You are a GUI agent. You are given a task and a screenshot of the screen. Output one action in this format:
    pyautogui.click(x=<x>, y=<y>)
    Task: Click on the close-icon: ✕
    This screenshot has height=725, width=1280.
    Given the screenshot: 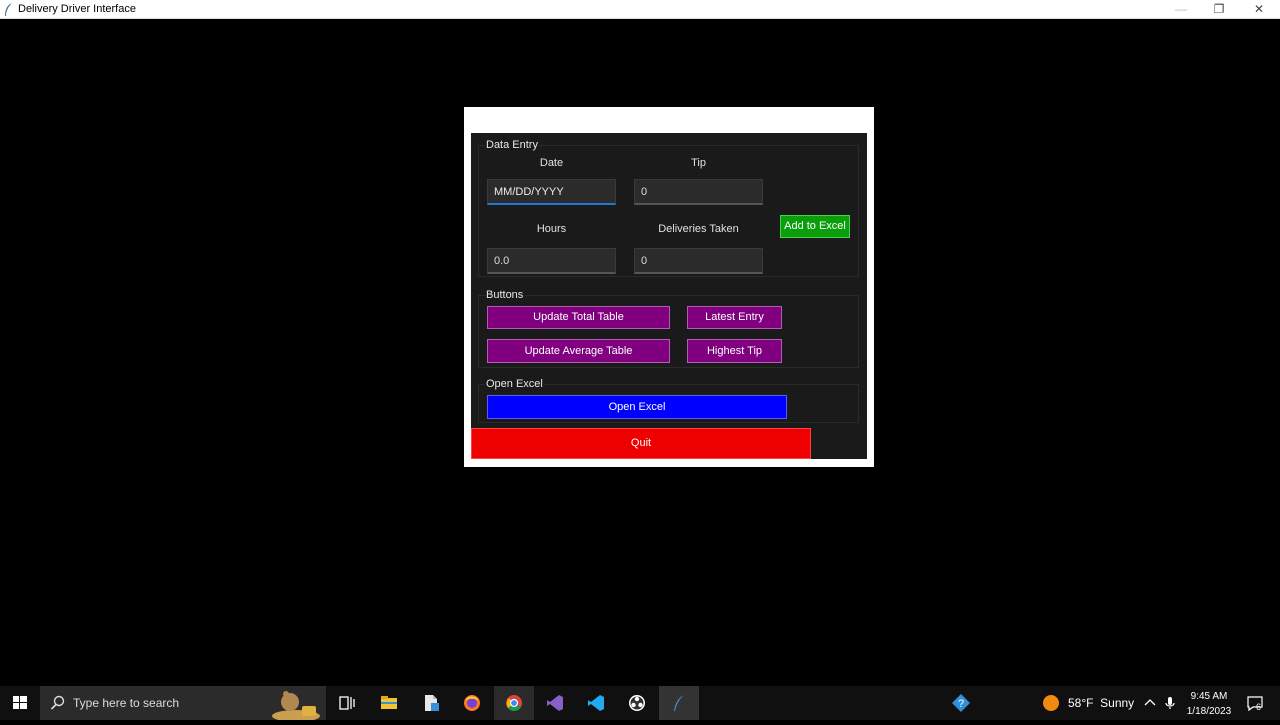 What is the action you would take?
    pyautogui.click(x=1259, y=9)
    